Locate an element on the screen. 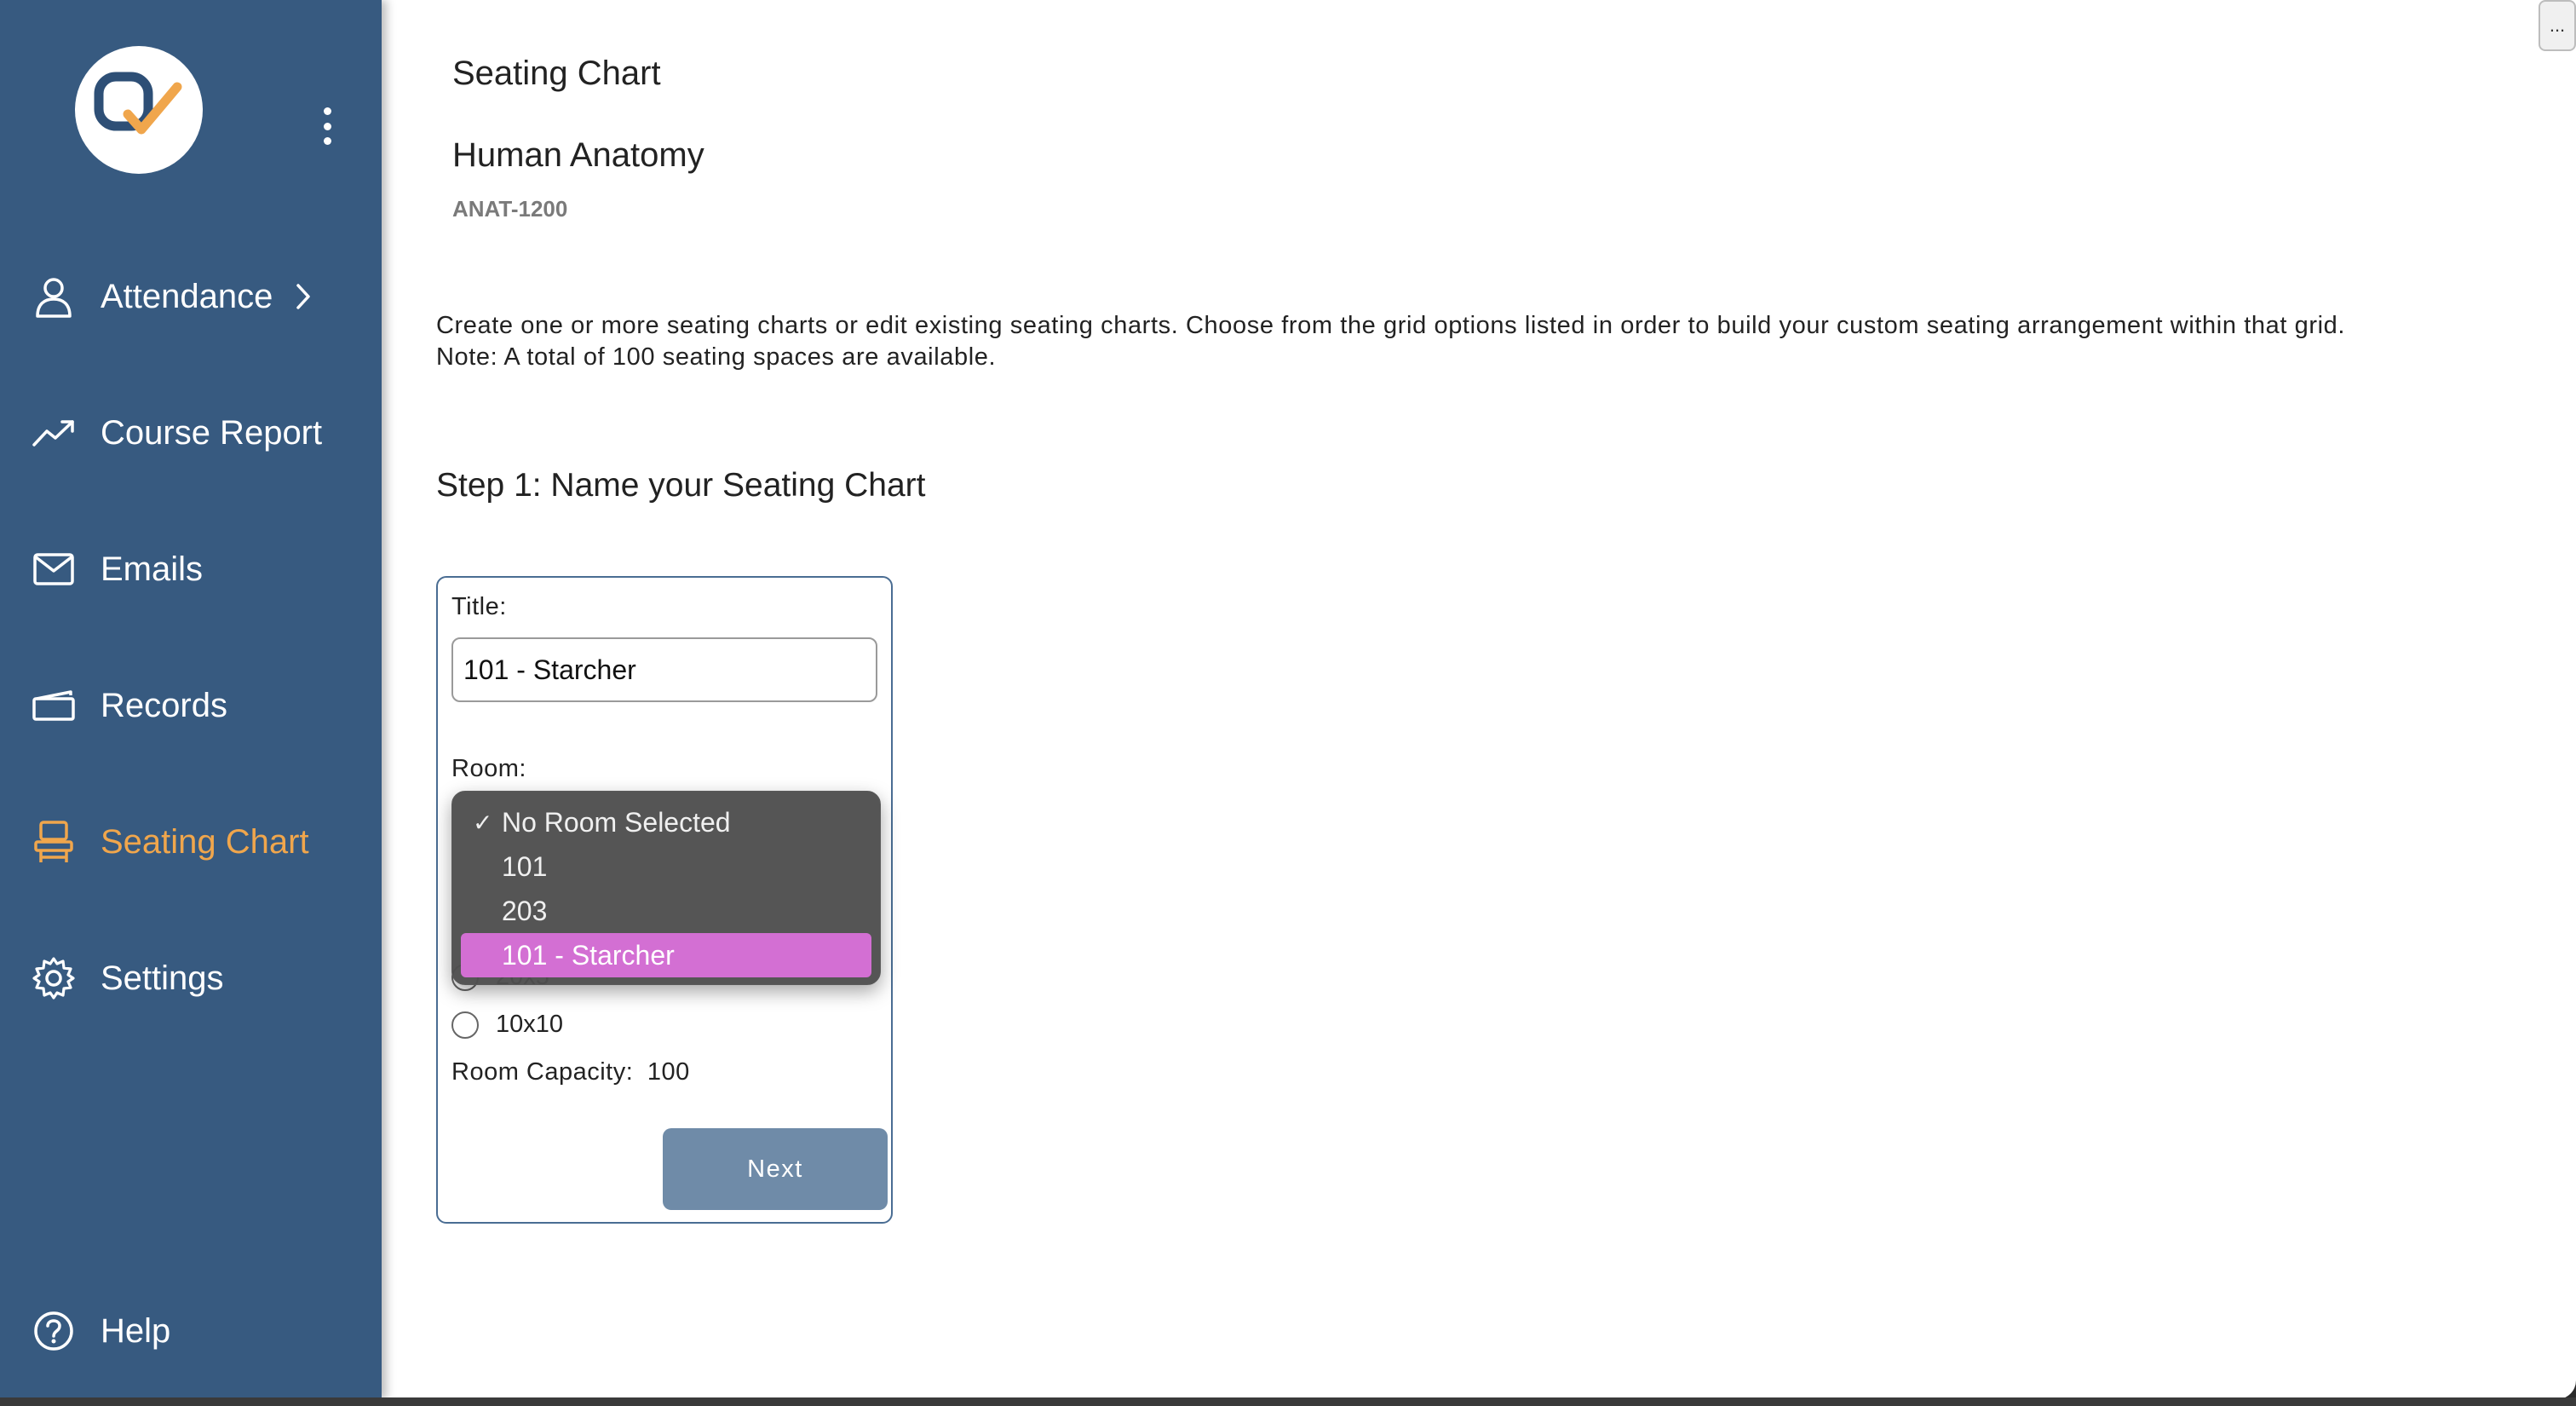 The width and height of the screenshot is (2576, 1406). app-logo is located at coordinates (139, 110).